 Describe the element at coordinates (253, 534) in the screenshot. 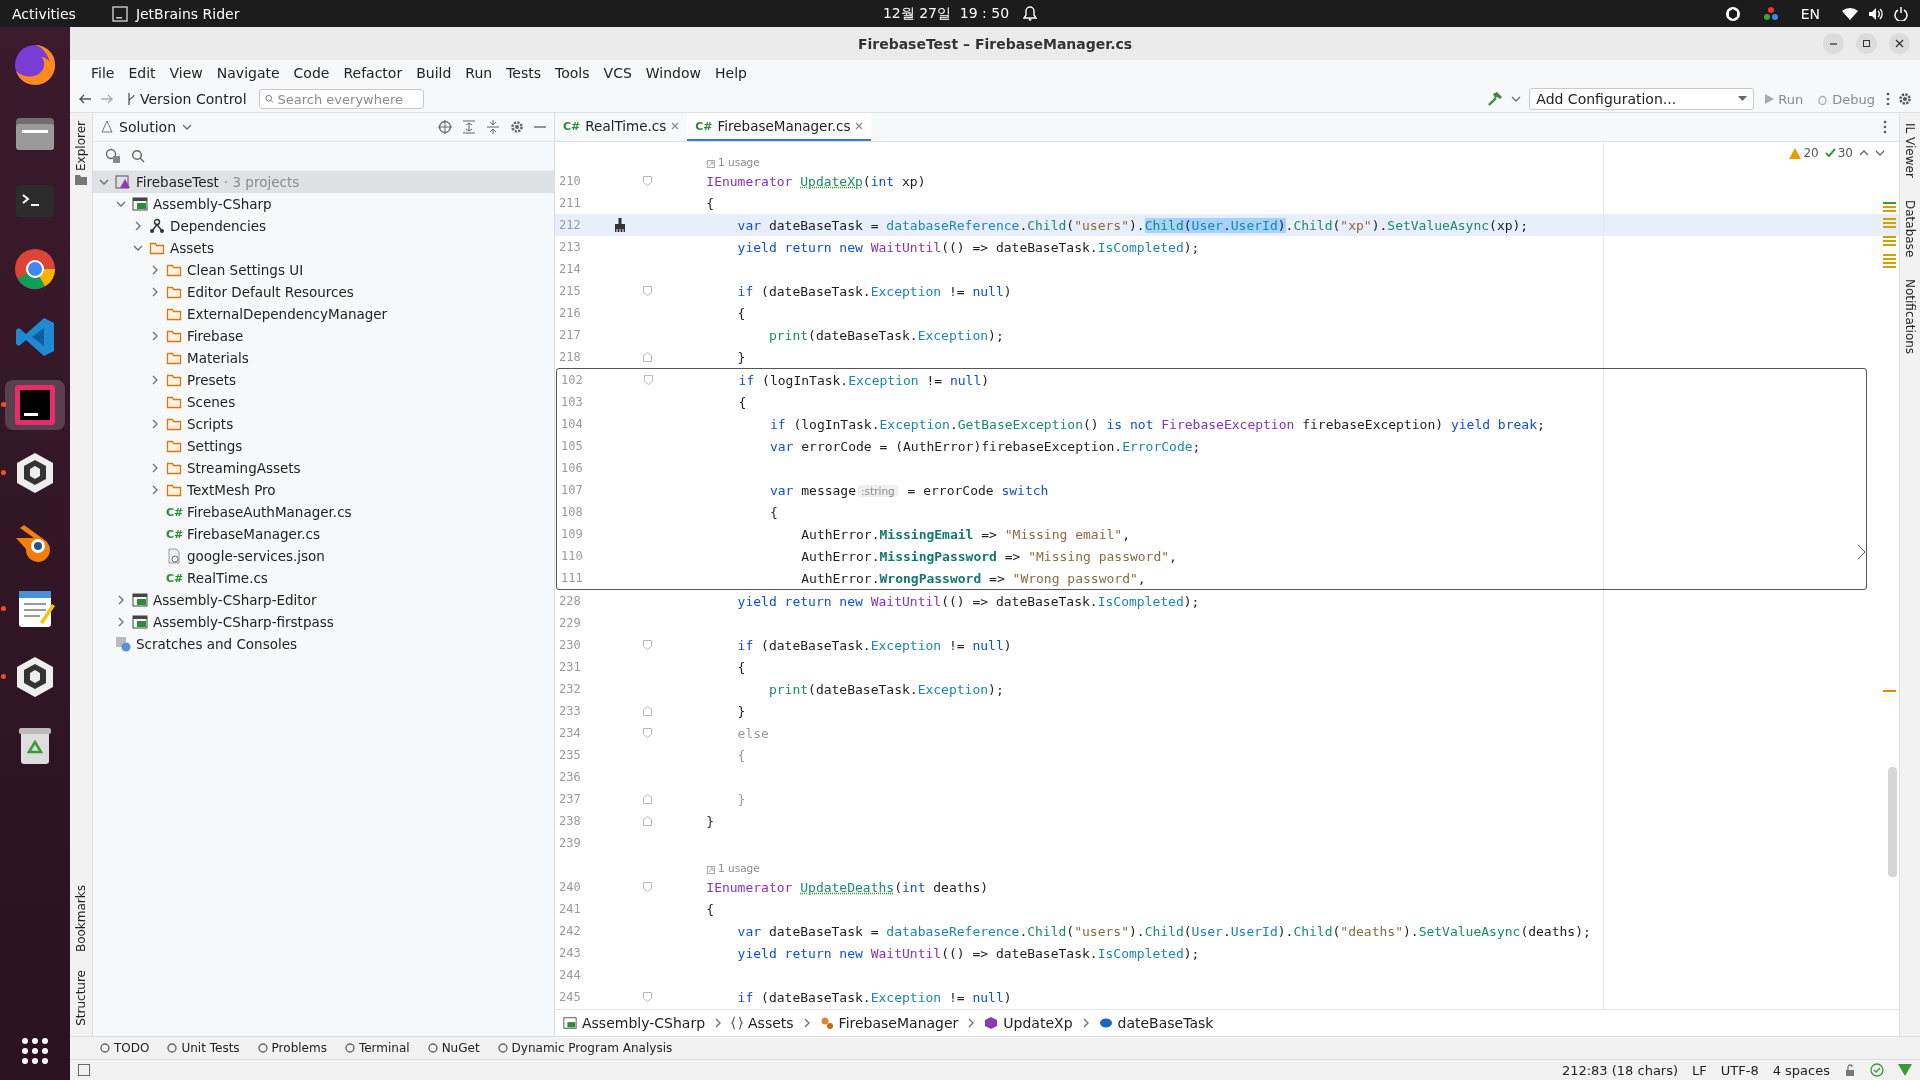

I see `tree-item: FirebaseManager.cs` at that location.